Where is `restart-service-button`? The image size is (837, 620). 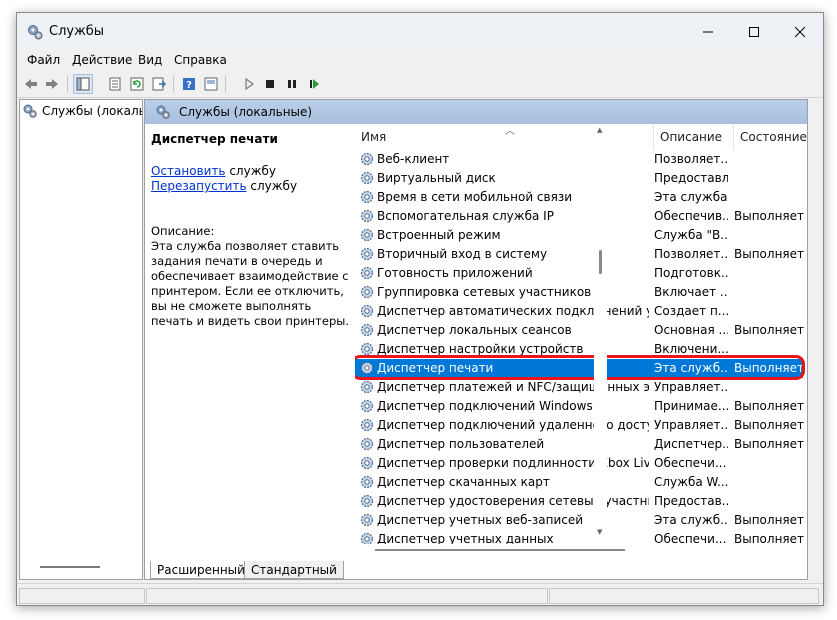
restart-service-button is located at coordinates (314, 84).